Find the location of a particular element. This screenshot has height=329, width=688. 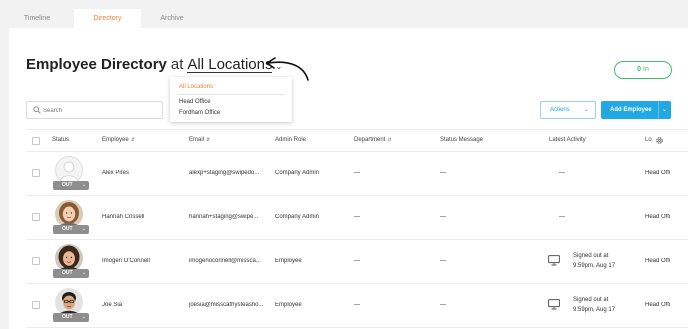

tab-bar: Timeline Directory Archive is located at coordinates (101, 18).